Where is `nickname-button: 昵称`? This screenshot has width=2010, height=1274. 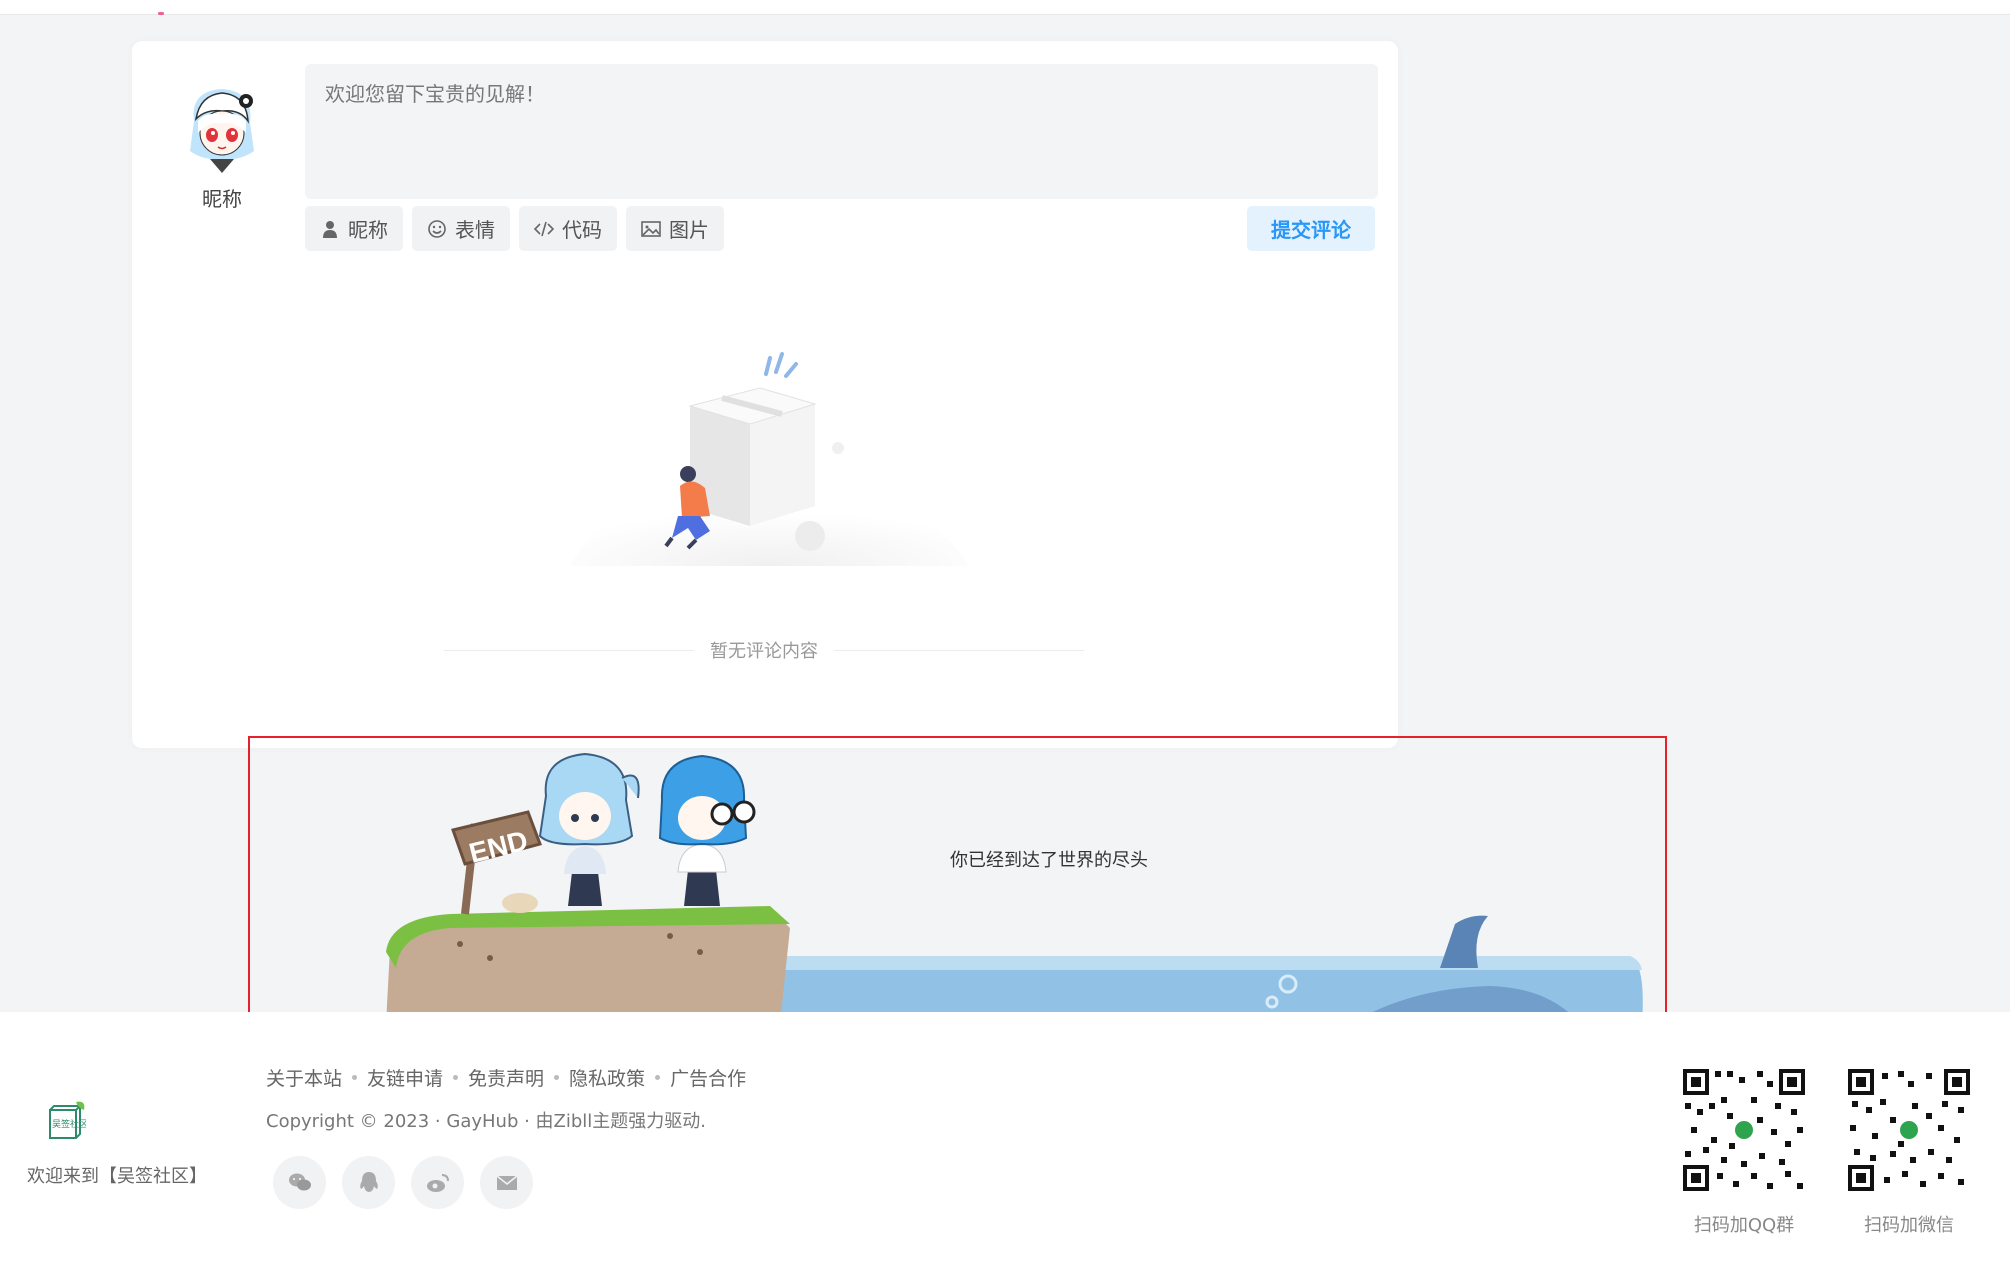 nickname-button: 昵称 is located at coordinates (354, 228).